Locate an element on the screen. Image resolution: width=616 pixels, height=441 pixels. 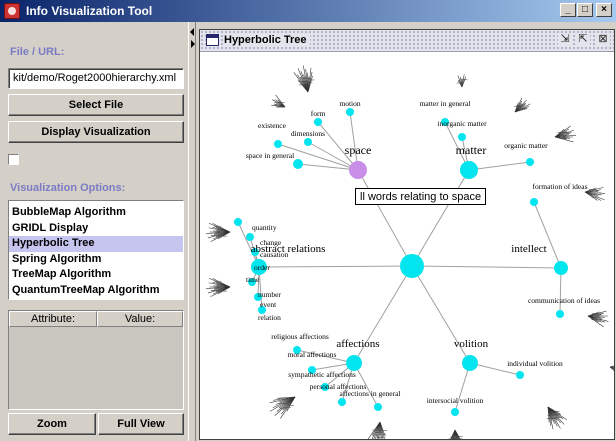
sub-node-personal-affections is located at coordinates (342, 402).